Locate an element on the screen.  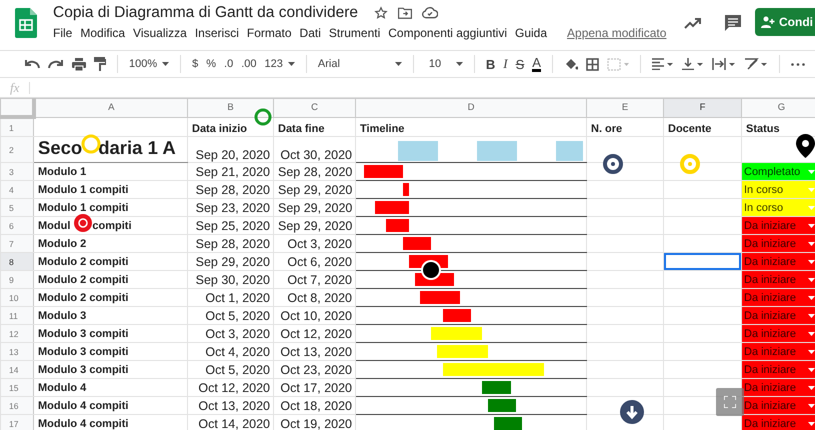
table-cell: Oct 23, 2020 is located at coordinates (315, 369).